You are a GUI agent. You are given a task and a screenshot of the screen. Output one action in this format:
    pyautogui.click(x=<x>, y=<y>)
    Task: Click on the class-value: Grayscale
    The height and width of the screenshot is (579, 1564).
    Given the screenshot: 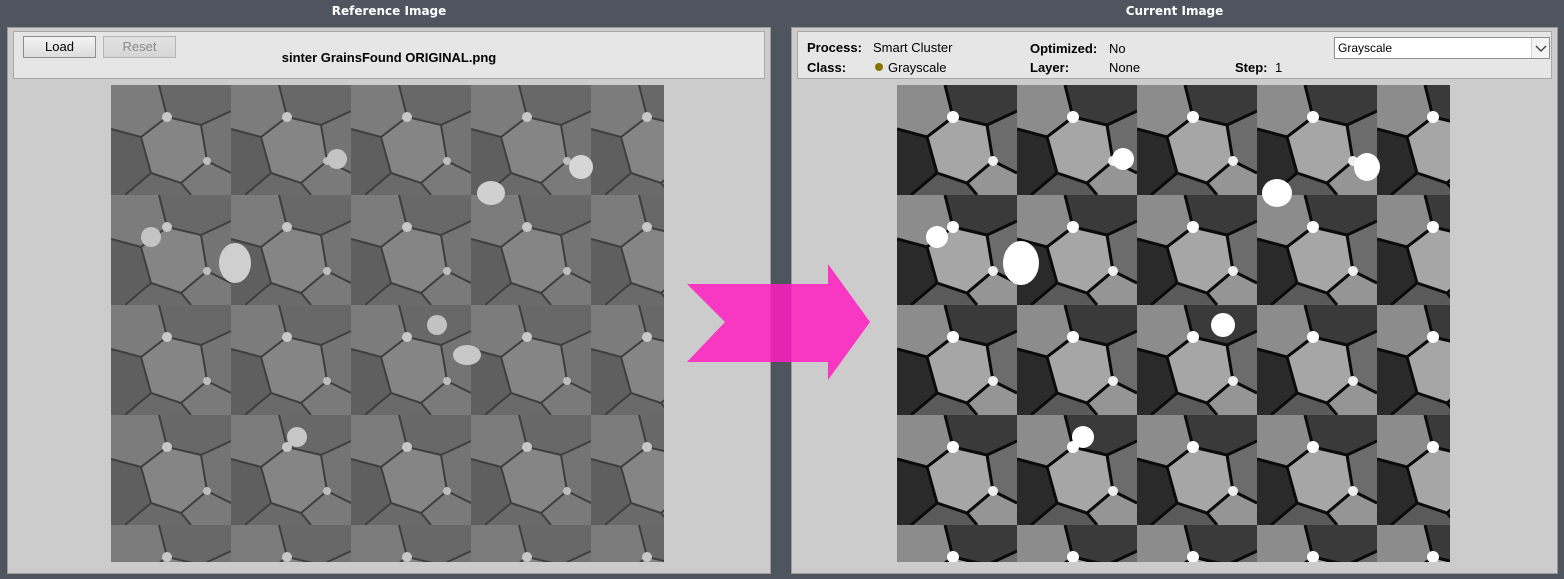 What is the action you would take?
    pyautogui.click(x=911, y=67)
    